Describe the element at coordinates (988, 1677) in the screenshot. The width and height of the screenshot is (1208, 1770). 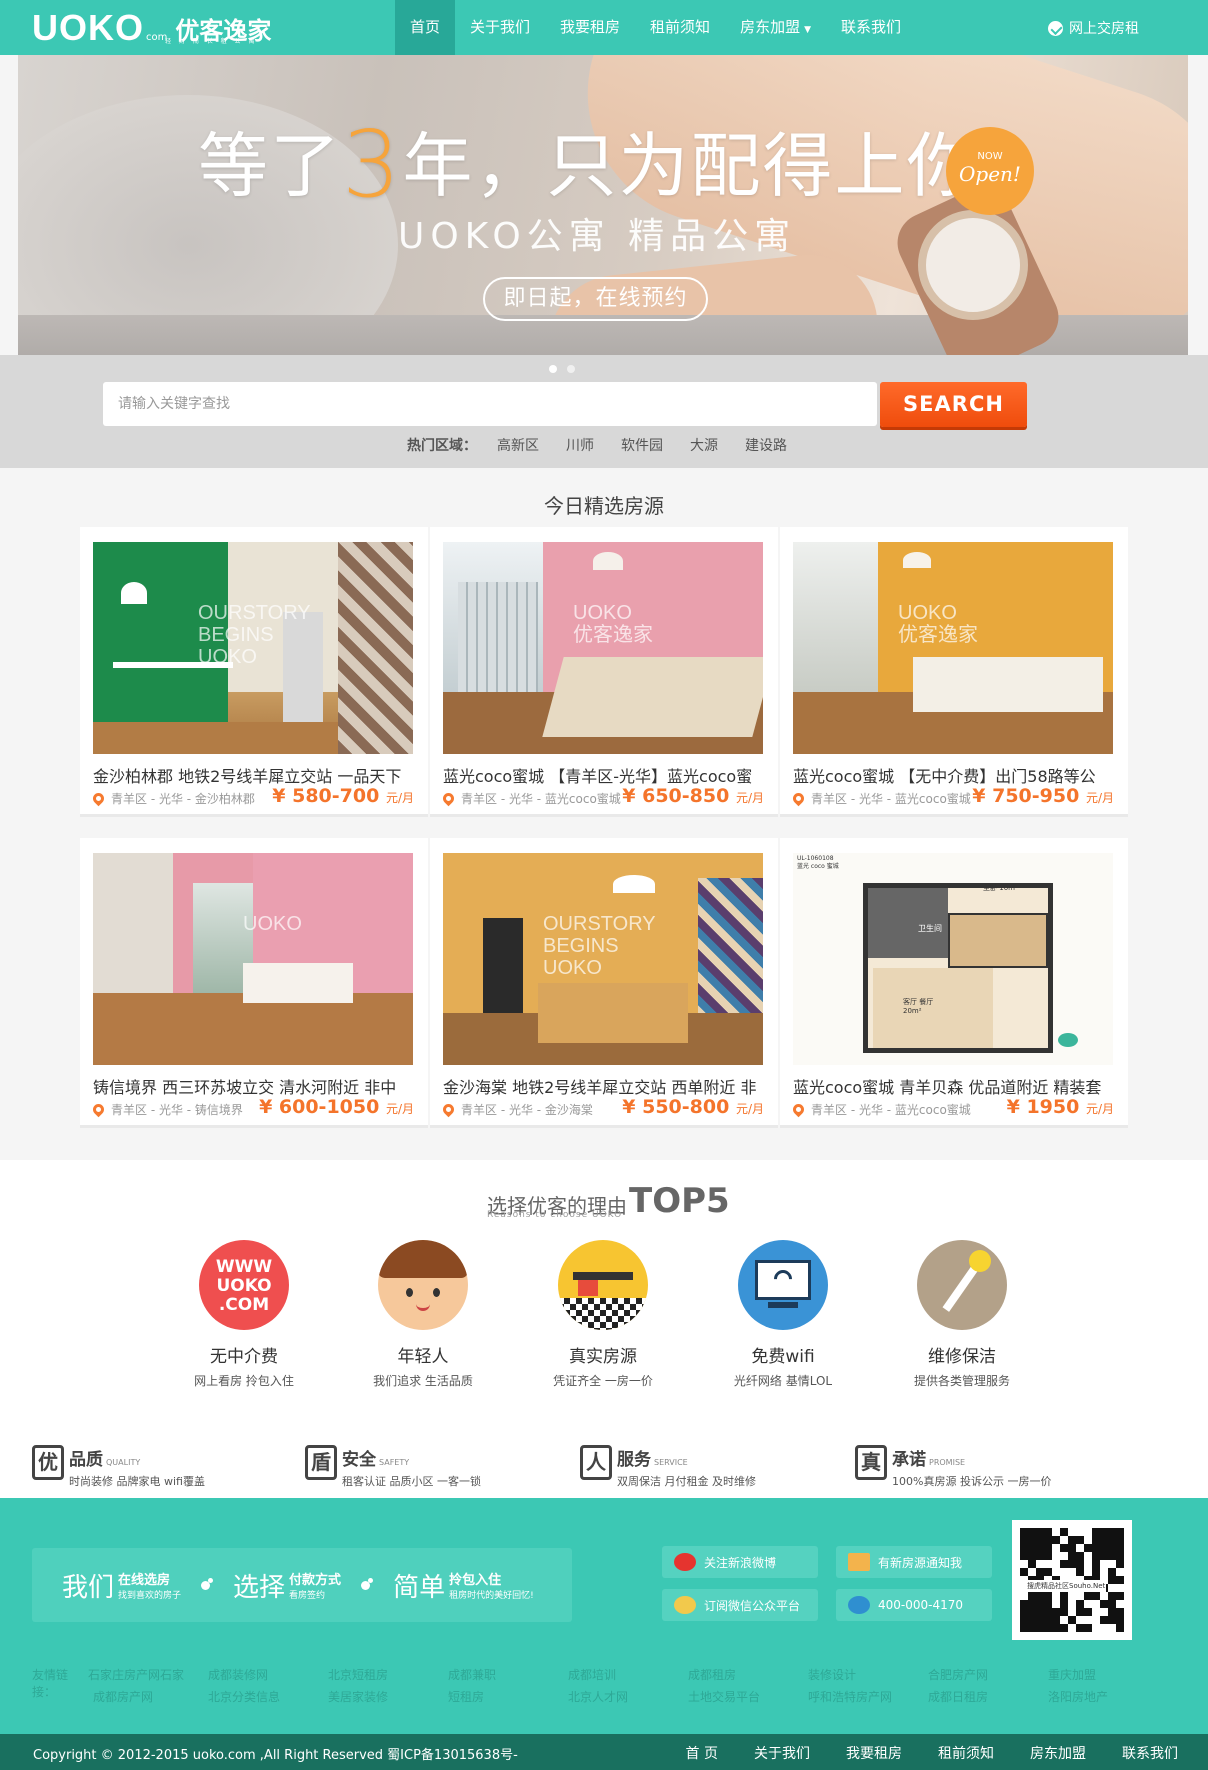
I see `friend-link: 合肥房产网` at that location.